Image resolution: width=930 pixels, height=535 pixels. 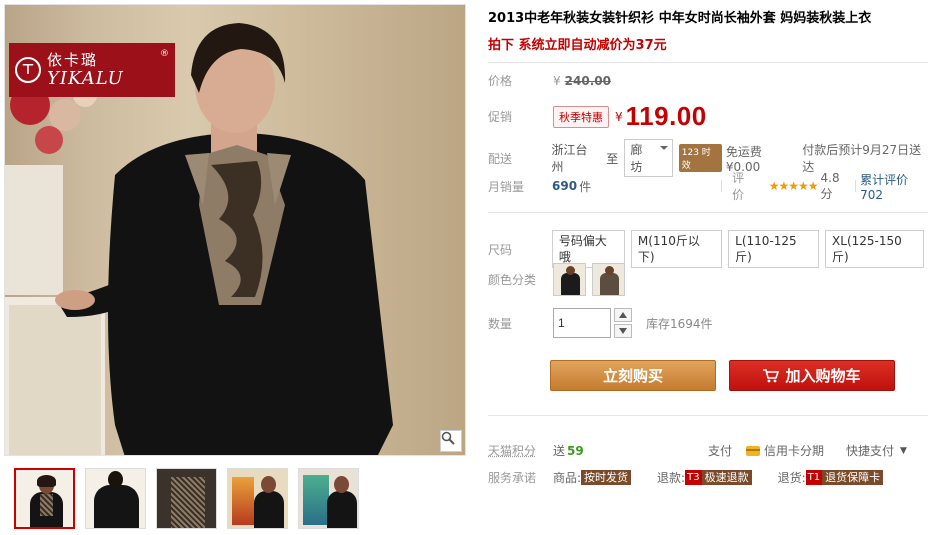 I want to click on payment-options: 支付 信用卡分期 快捷支付 ▼, so click(x=807, y=450).